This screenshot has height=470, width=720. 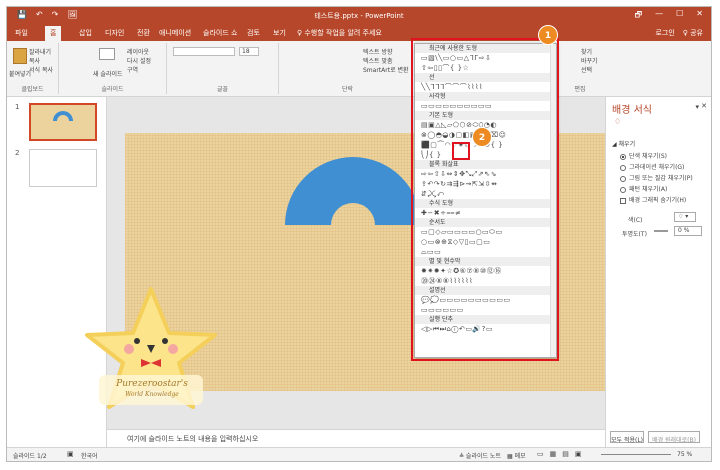 I want to click on solid-fill-option: 단색 채우기(S), so click(x=643, y=155).